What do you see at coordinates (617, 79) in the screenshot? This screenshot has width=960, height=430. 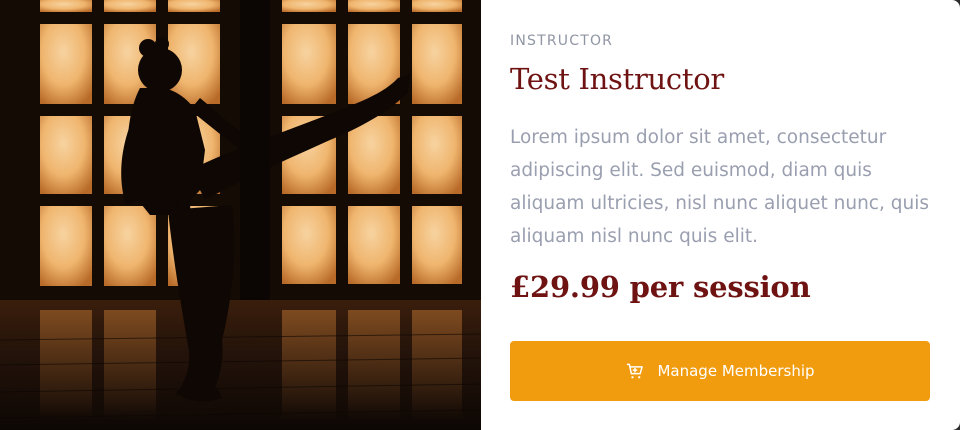 I see `instructor-name-title: Test Instructor` at bounding box center [617, 79].